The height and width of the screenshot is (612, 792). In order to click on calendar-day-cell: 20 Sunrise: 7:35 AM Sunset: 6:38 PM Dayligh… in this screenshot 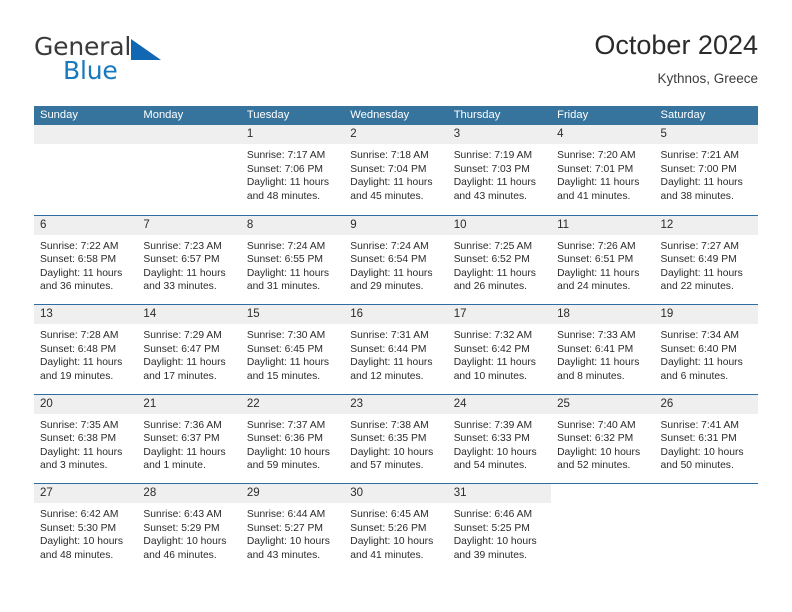, I will do `click(86, 438)`.